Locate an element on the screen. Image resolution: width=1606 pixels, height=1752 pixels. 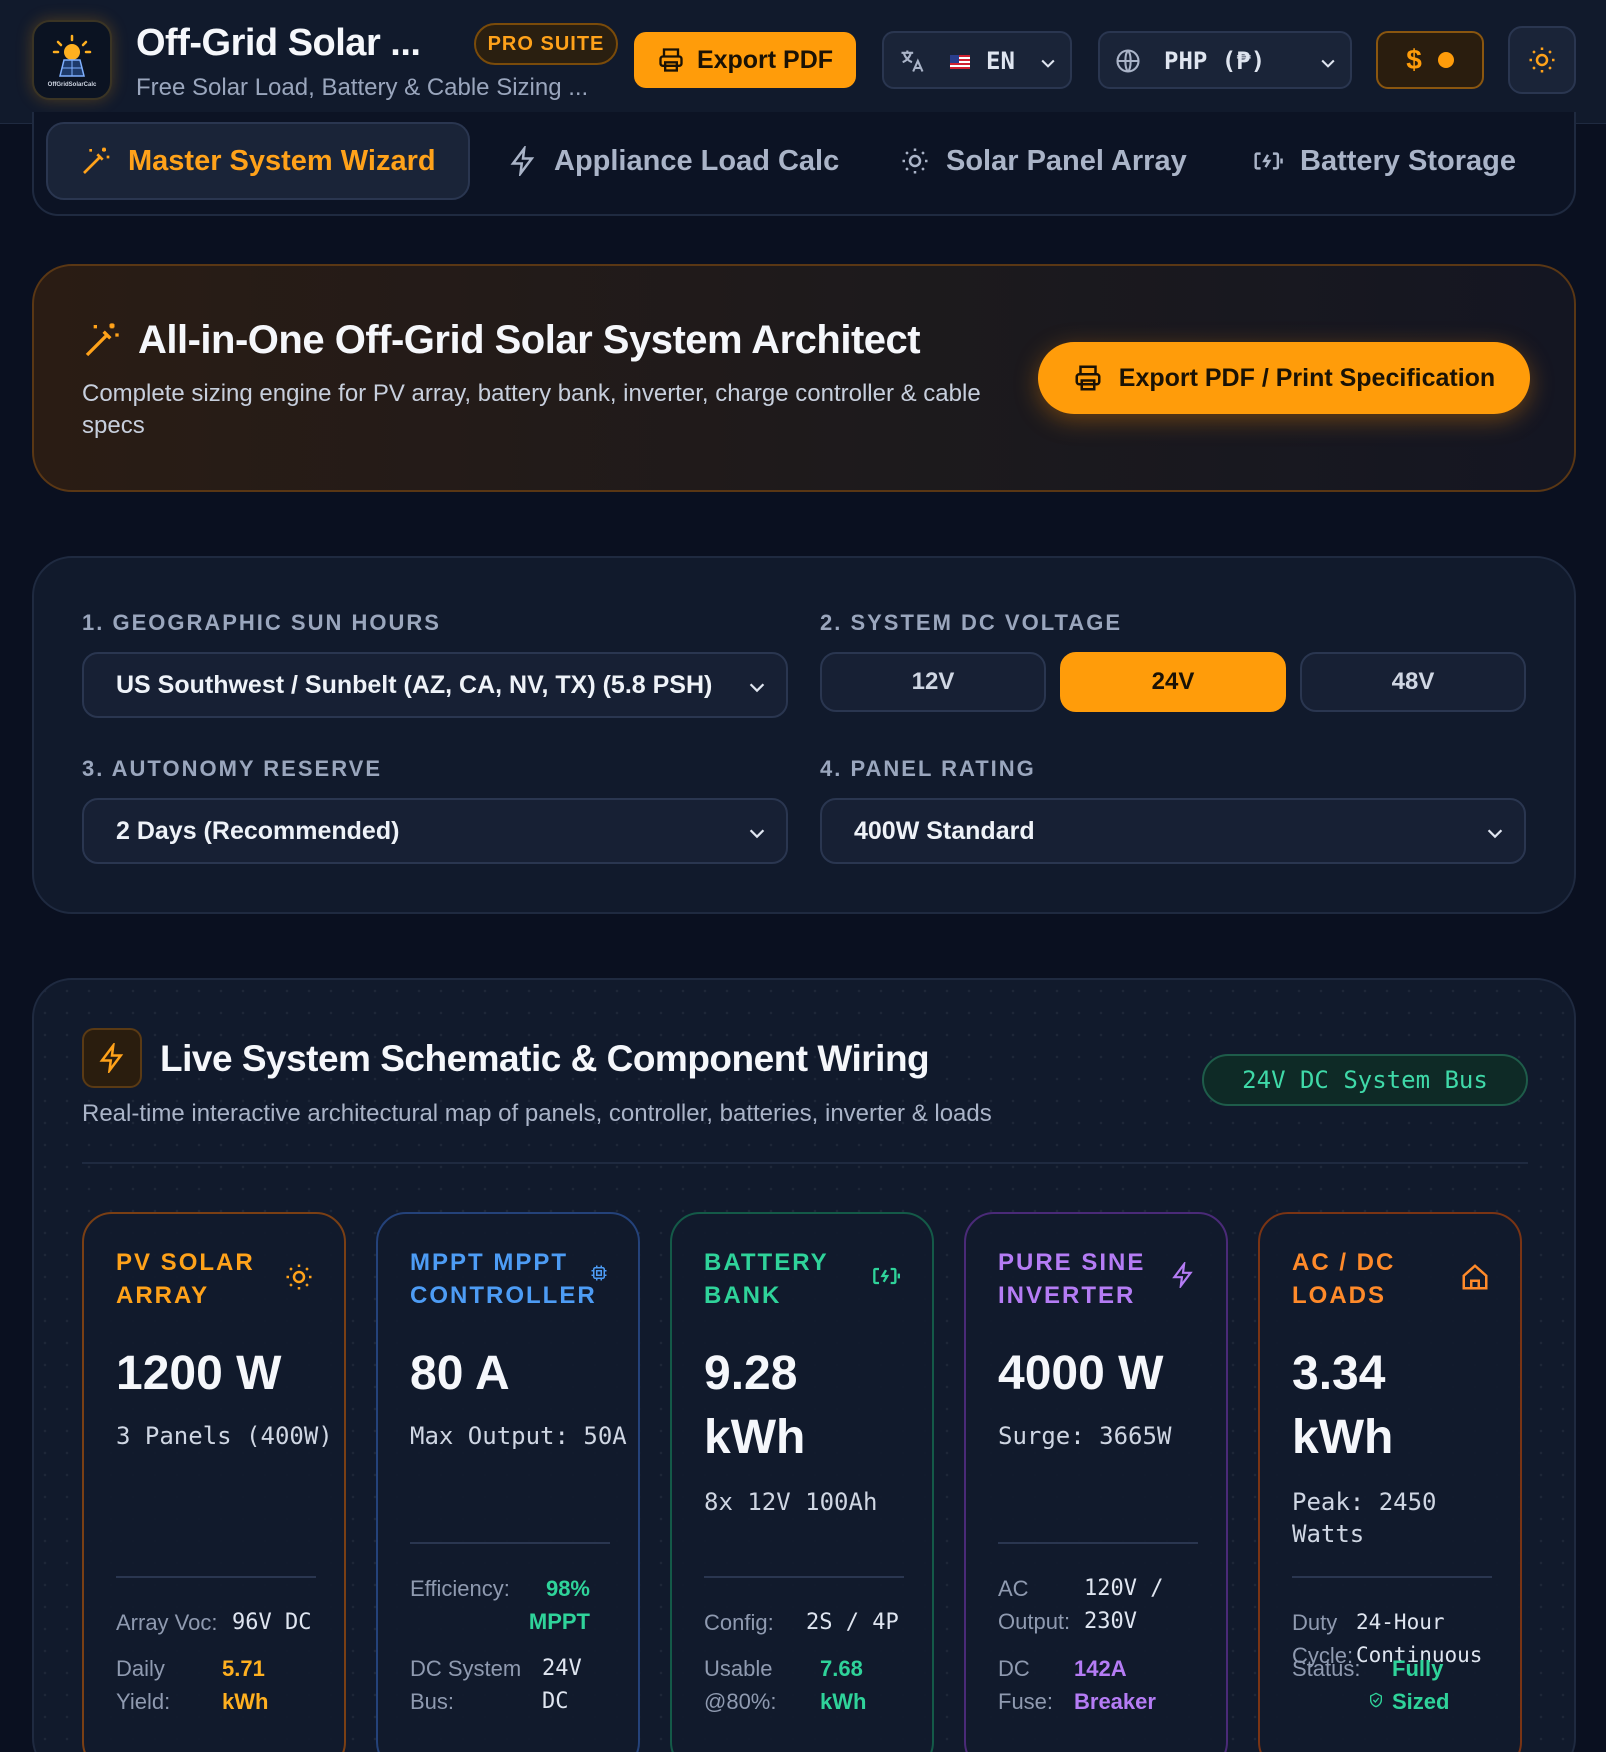
row-label: DC Fuse: is located at coordinates (1026, 1685).